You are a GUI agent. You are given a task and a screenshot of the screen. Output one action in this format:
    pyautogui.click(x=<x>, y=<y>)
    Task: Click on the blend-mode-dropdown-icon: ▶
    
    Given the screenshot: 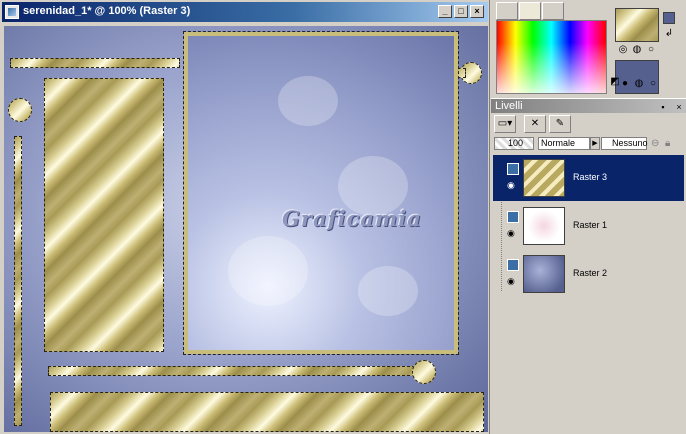 What is the action you would take?
    pyautogui.click(x=595, y=143)
    